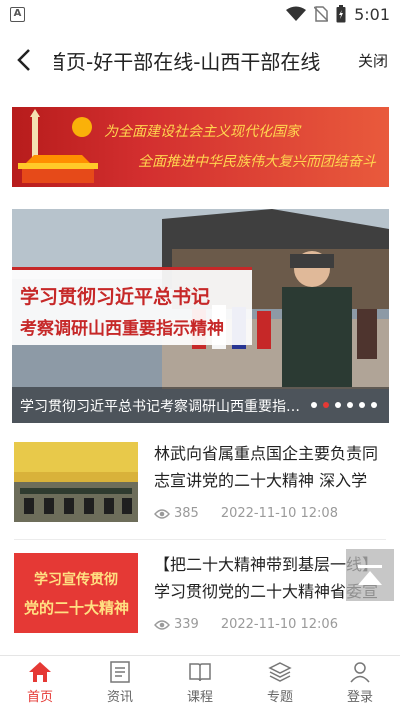 Image resolution: width=400 pixels, height=711 pixels. I want to click on tab-label: 首页, so click(39, 697).